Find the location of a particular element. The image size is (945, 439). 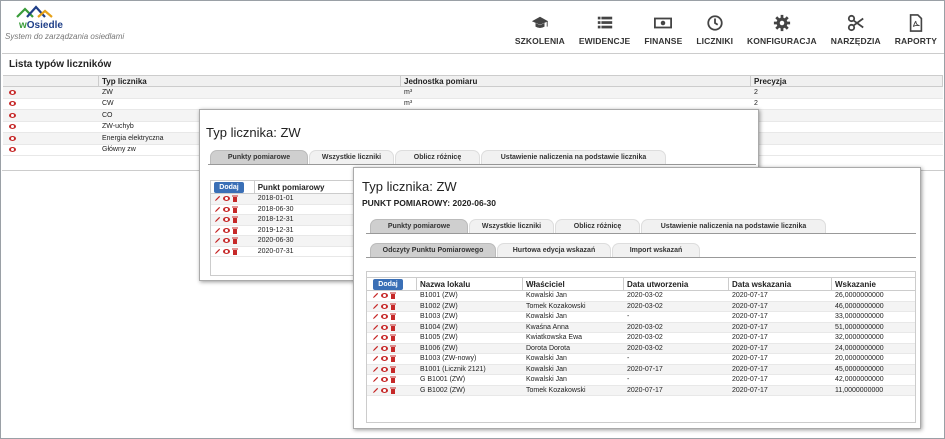

list-icon is located at coordinates (604, 22).